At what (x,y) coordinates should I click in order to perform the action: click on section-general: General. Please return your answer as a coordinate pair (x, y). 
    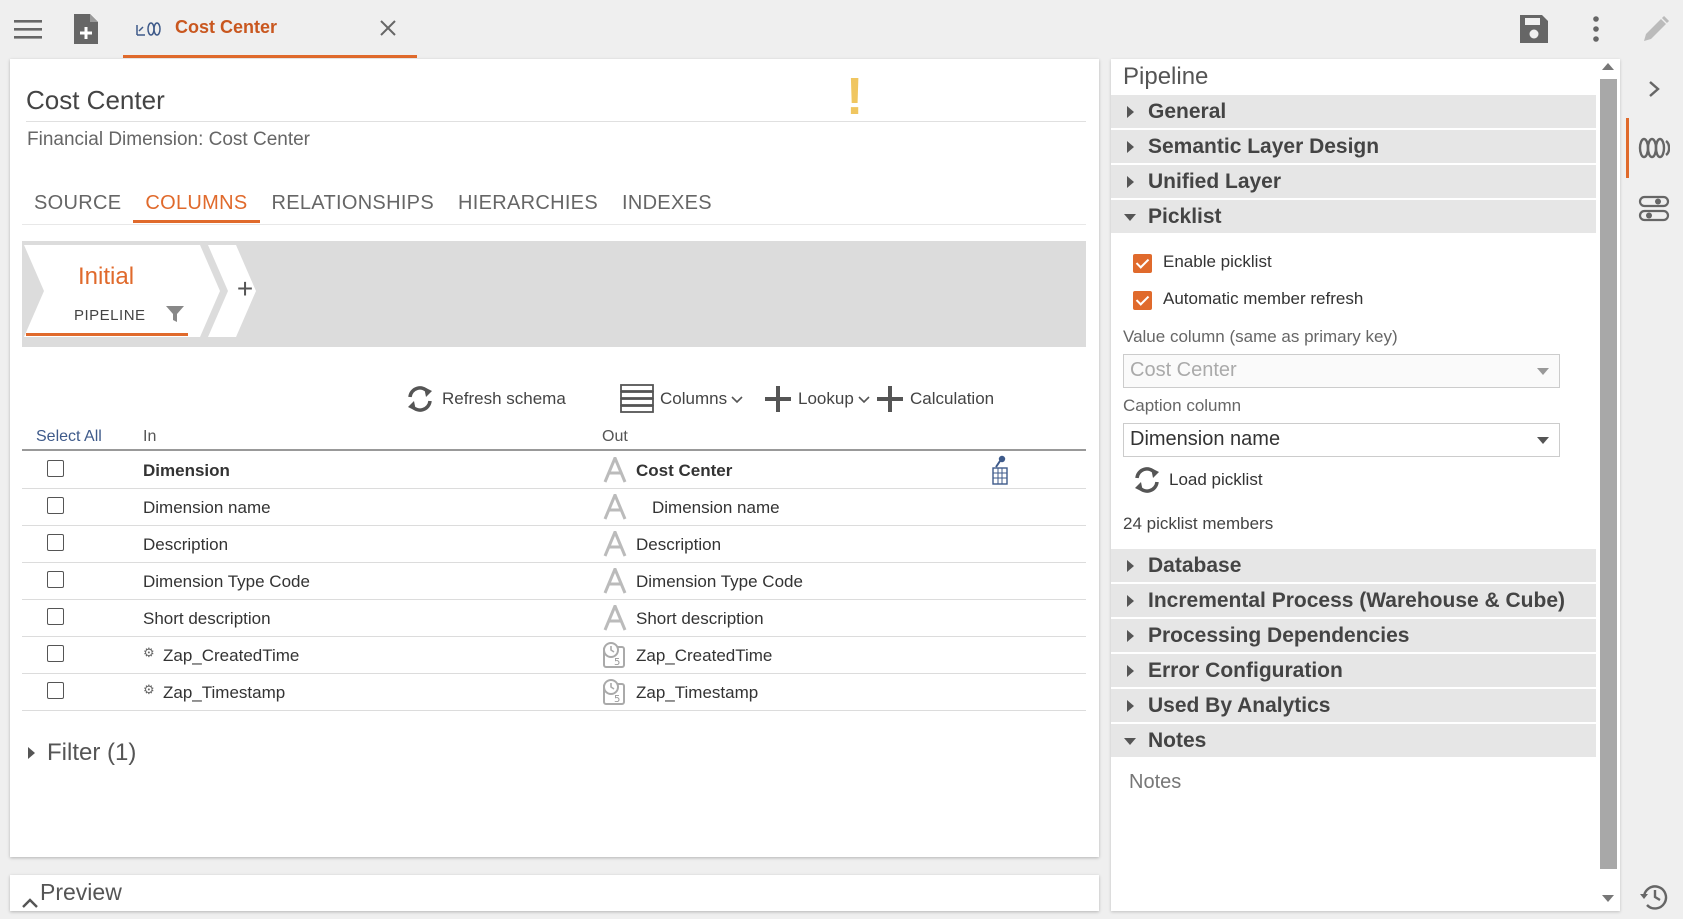
    Looking at the image, I should click on (1353, 112).